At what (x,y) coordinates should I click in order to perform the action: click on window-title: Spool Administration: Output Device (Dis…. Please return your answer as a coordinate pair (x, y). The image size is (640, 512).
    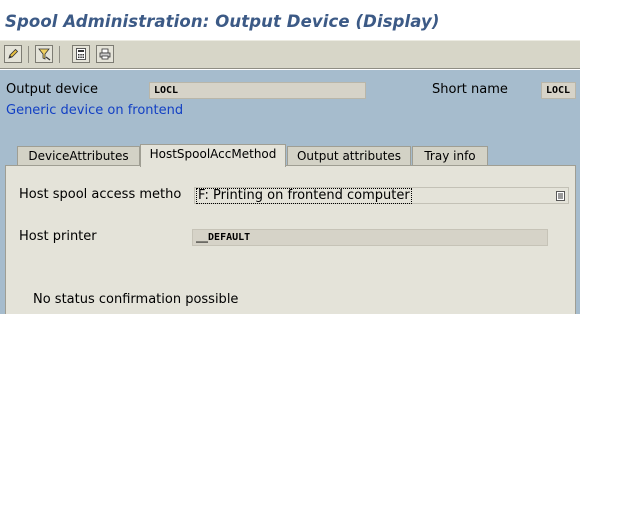
    Looking at the image, I should click on (222, 21).